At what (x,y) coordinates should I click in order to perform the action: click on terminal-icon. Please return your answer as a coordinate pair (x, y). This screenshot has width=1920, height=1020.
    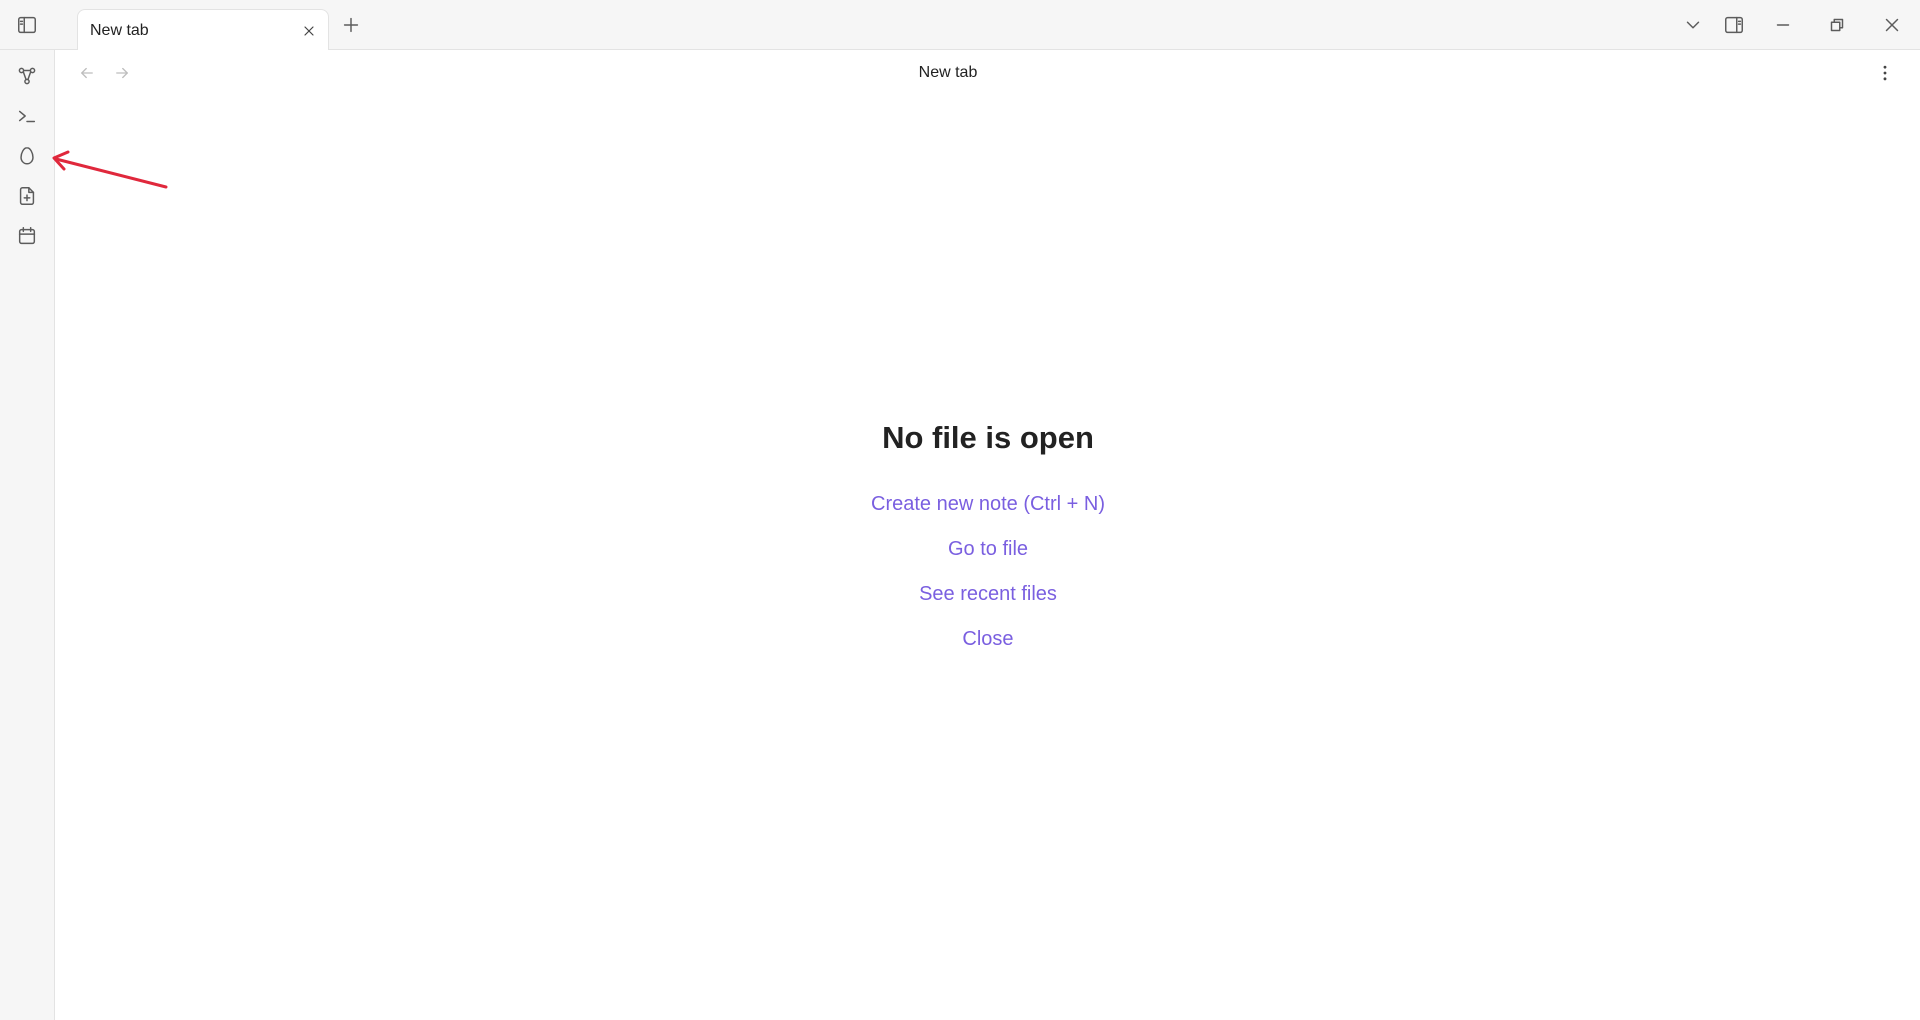
    Looking at the image, I should click on (27, 116).